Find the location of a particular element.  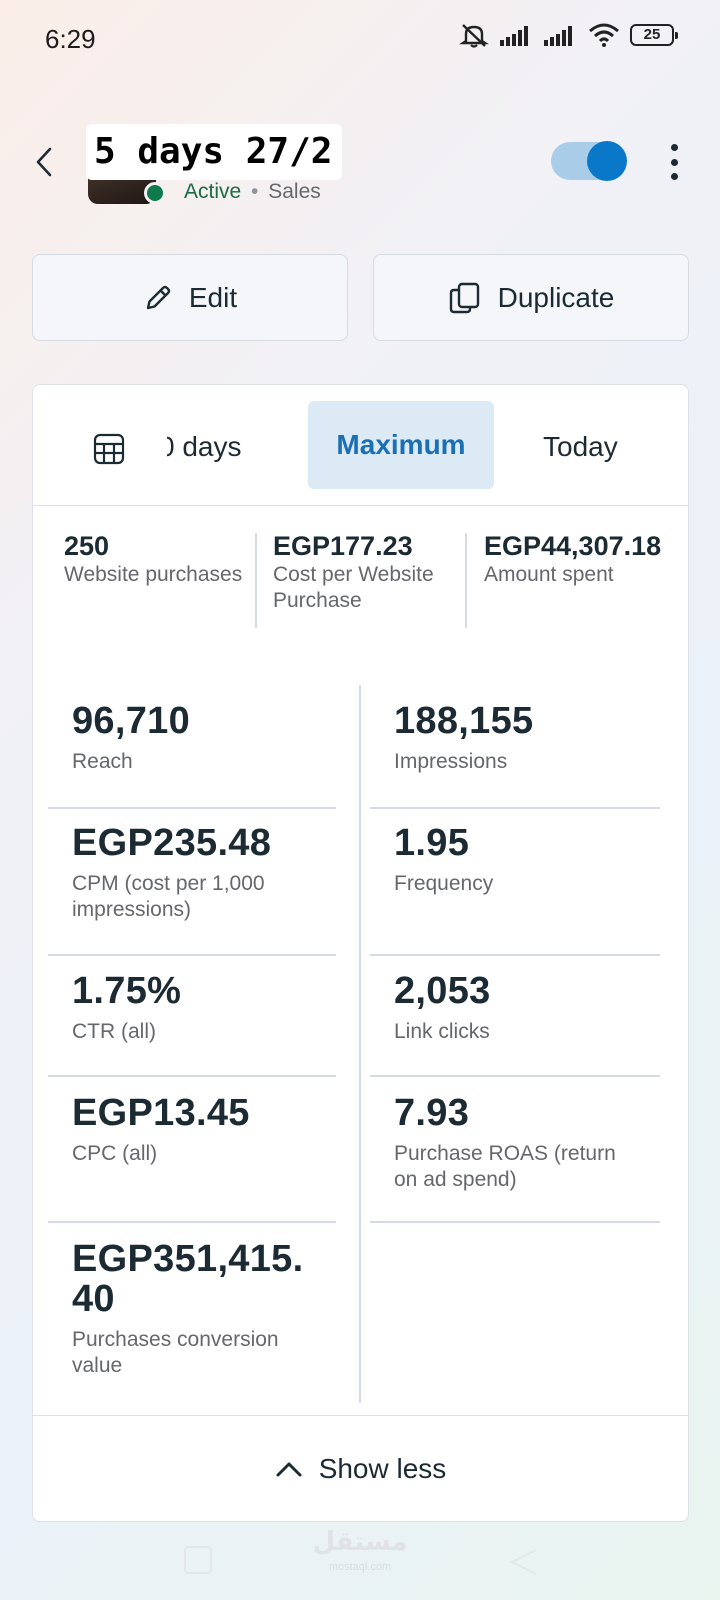

metric-value: 96,710 is located at coordinates (131, 721).